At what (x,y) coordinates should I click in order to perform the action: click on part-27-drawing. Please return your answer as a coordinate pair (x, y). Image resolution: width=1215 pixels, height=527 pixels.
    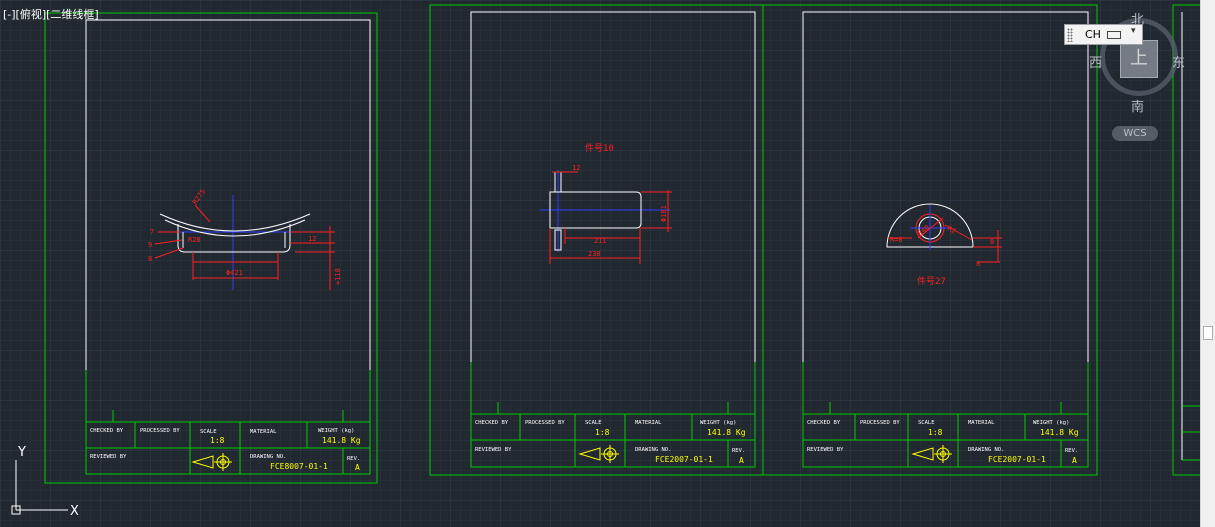
    Looking at the image, I should click on (944, 233).